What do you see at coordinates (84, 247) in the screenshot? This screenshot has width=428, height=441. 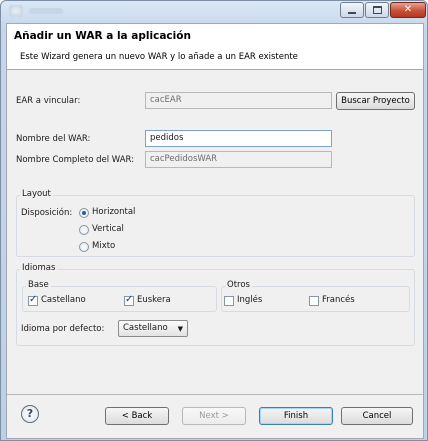 I see `radio-mixto` at bounding box center [84, 247].